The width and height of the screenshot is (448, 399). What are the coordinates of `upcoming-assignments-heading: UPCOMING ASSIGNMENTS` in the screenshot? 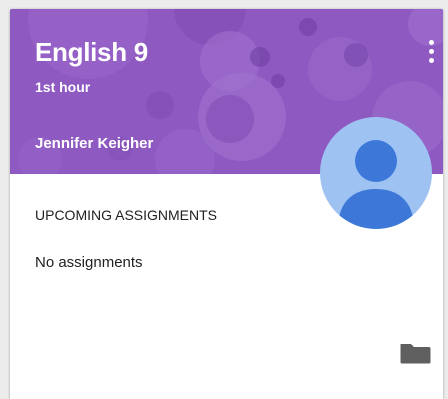 It's located at (126, 215).